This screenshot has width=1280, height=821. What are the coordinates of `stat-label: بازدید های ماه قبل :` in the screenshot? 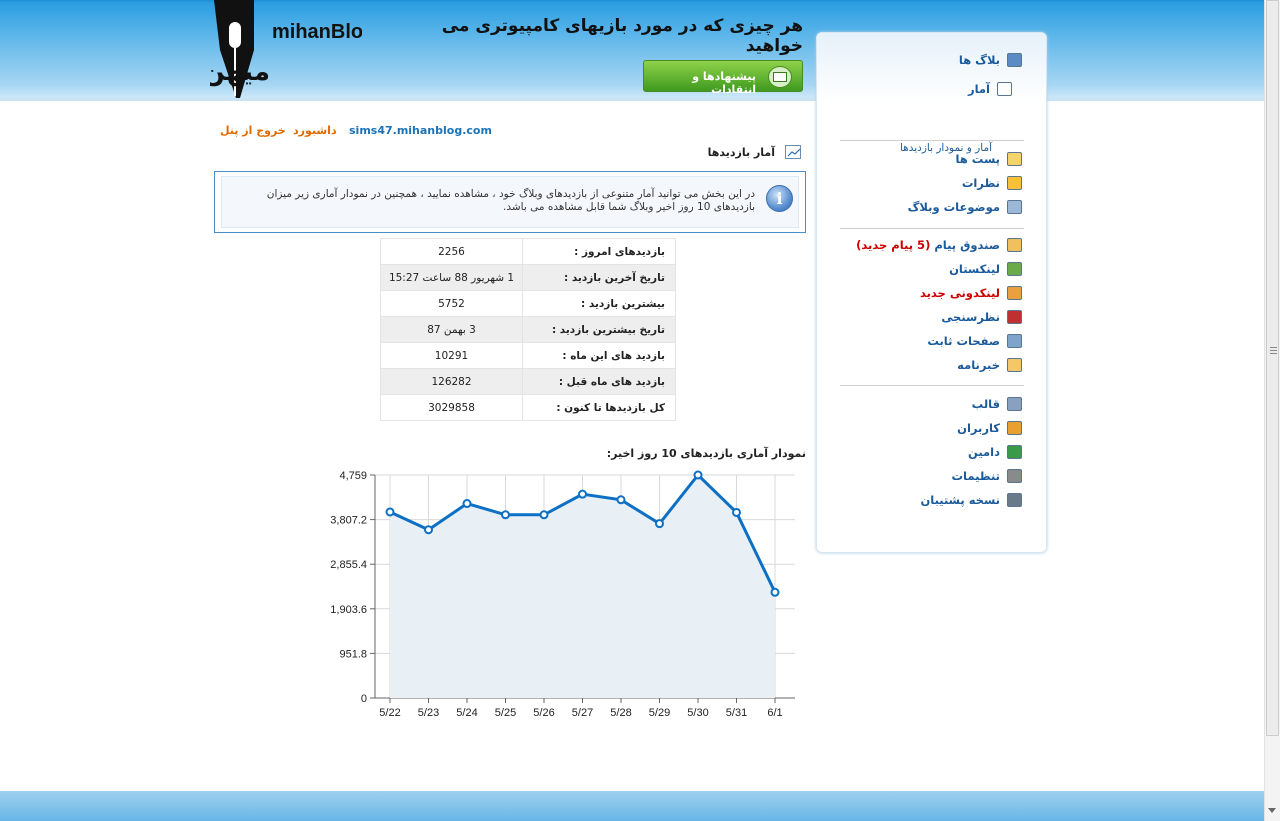 It's located at (599, 381).